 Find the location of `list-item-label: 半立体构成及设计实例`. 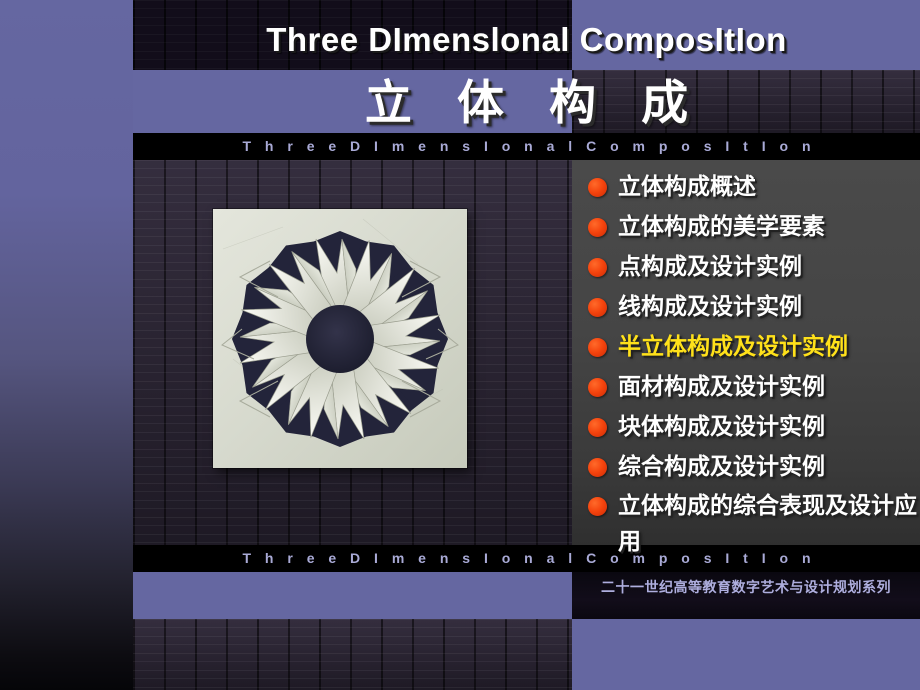

list-item-label: 半立体构成及设计实例 is located at coordinates (733, 347).